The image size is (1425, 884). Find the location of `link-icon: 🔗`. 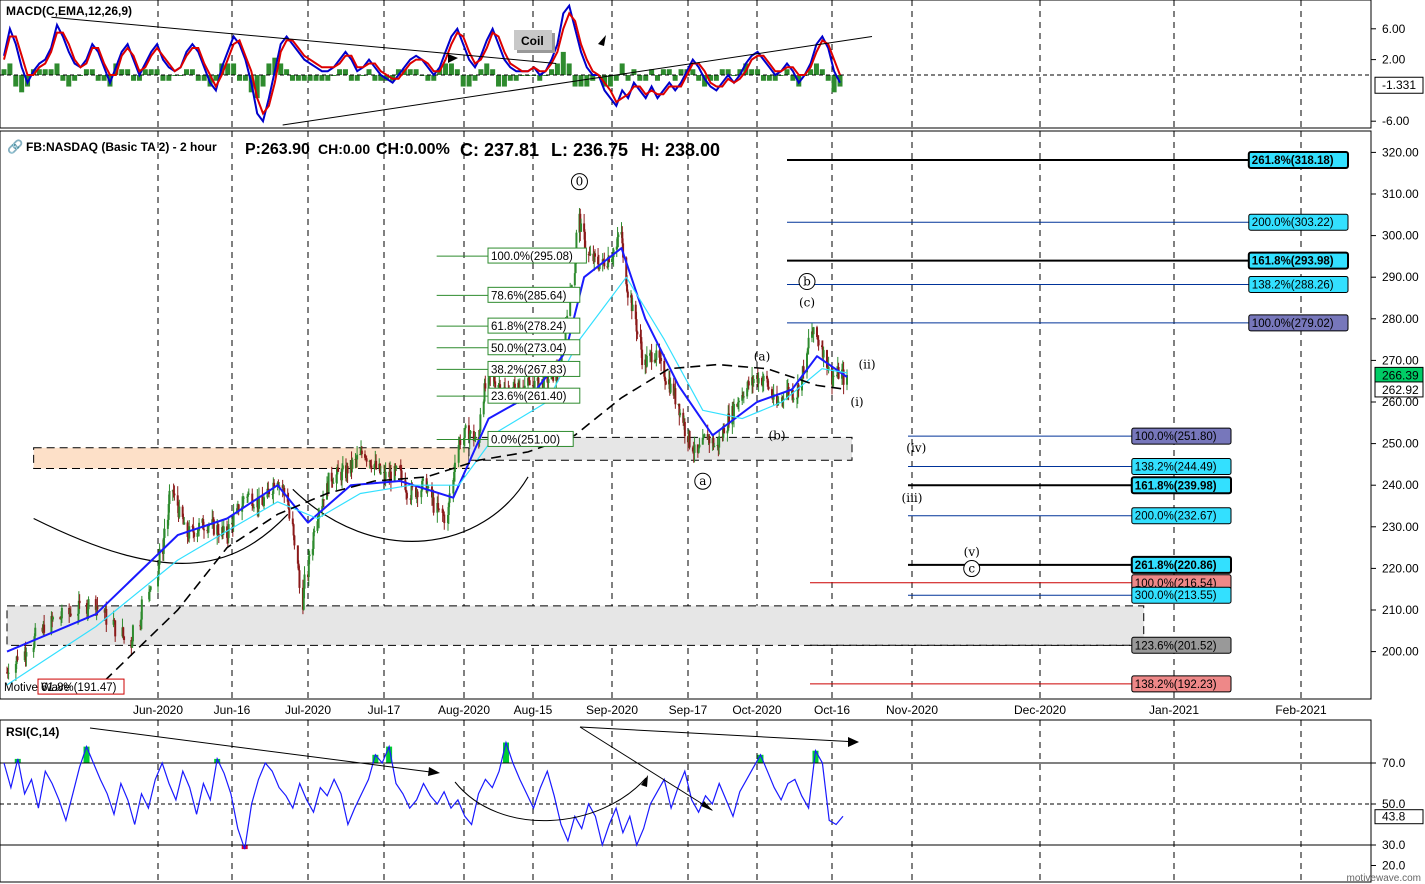

link-icon: 🔗 is located at coordinates (15, 146).